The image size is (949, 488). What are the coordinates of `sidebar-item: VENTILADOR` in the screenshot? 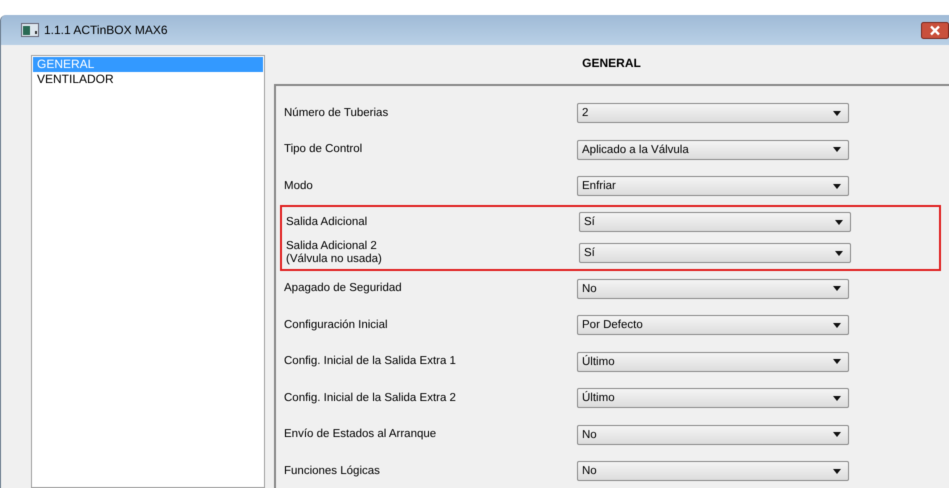 It's located at (148, 79).